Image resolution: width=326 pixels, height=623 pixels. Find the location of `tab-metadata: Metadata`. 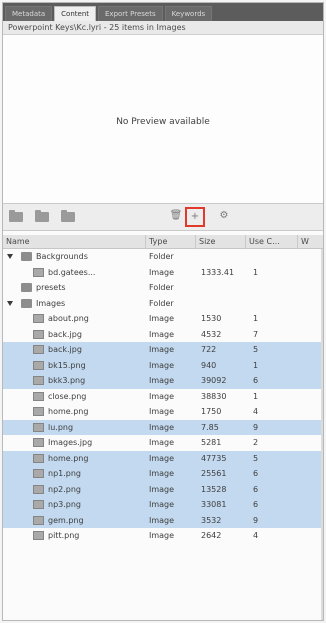

tab-metadata: Metadata is located at coordinates (29, 13).